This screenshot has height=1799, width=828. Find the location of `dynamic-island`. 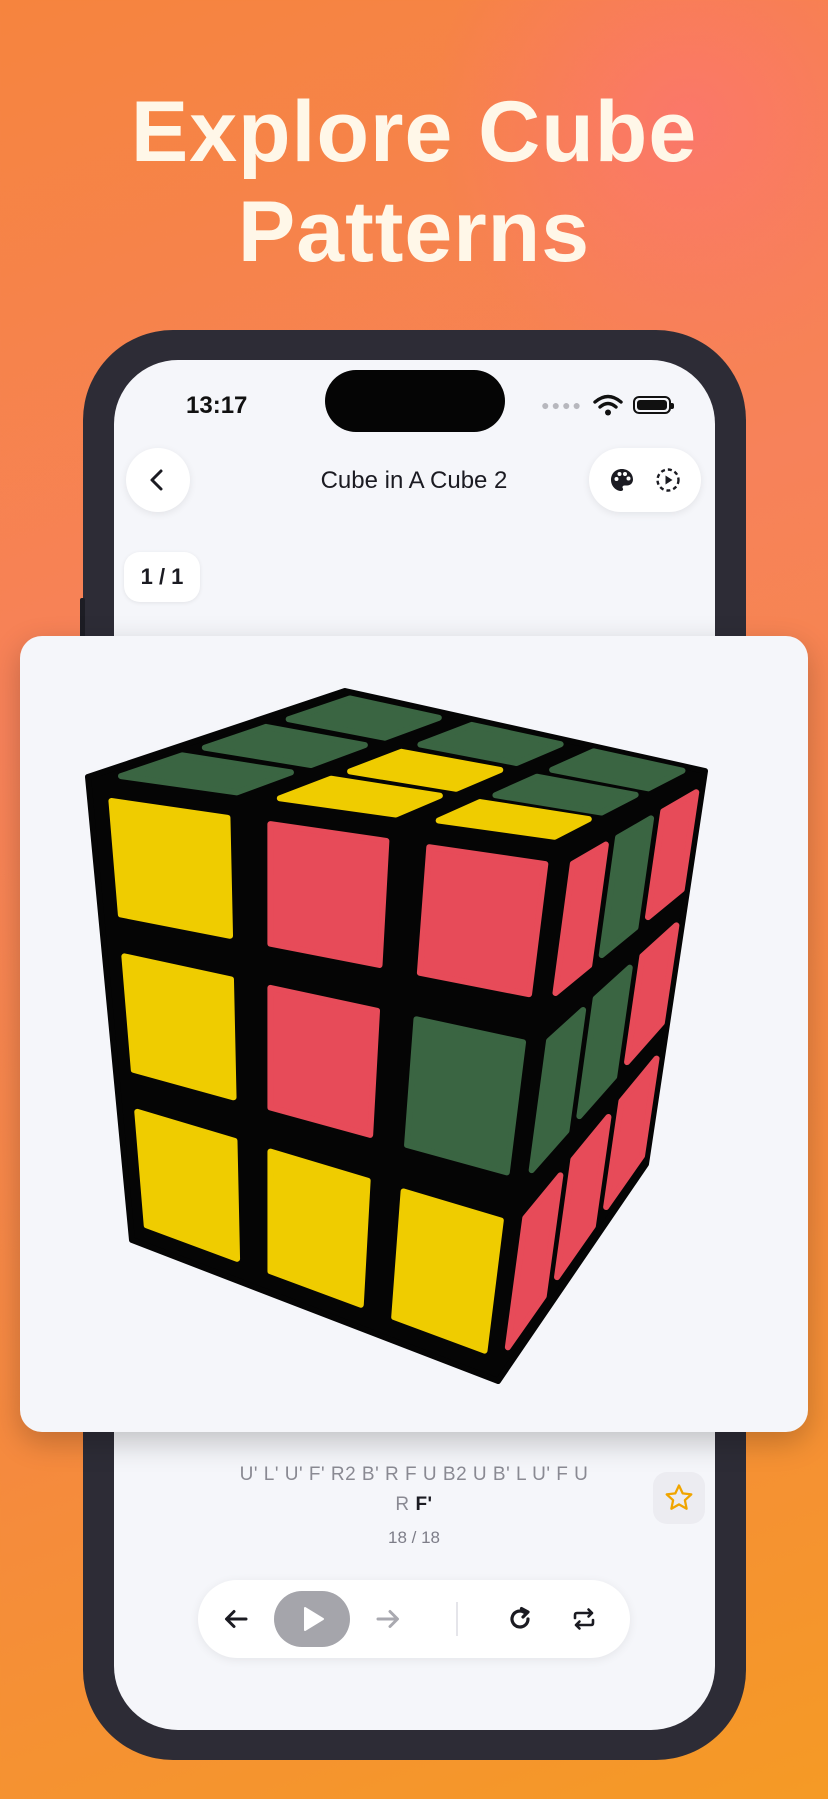

dynamic-island is located at coordinates (415, 401).